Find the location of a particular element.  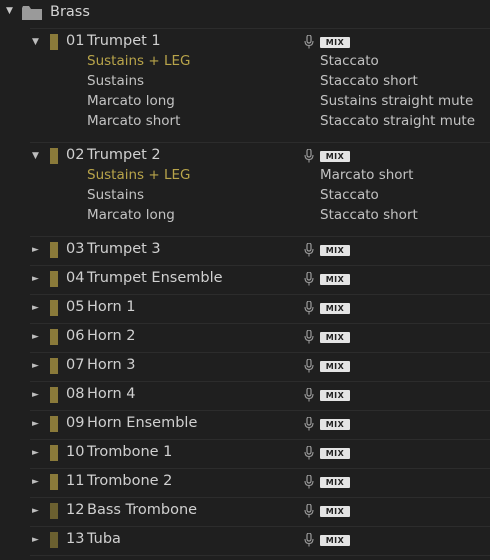

articulation-item: Staccato straight mute is located at coordinates (397, 121).